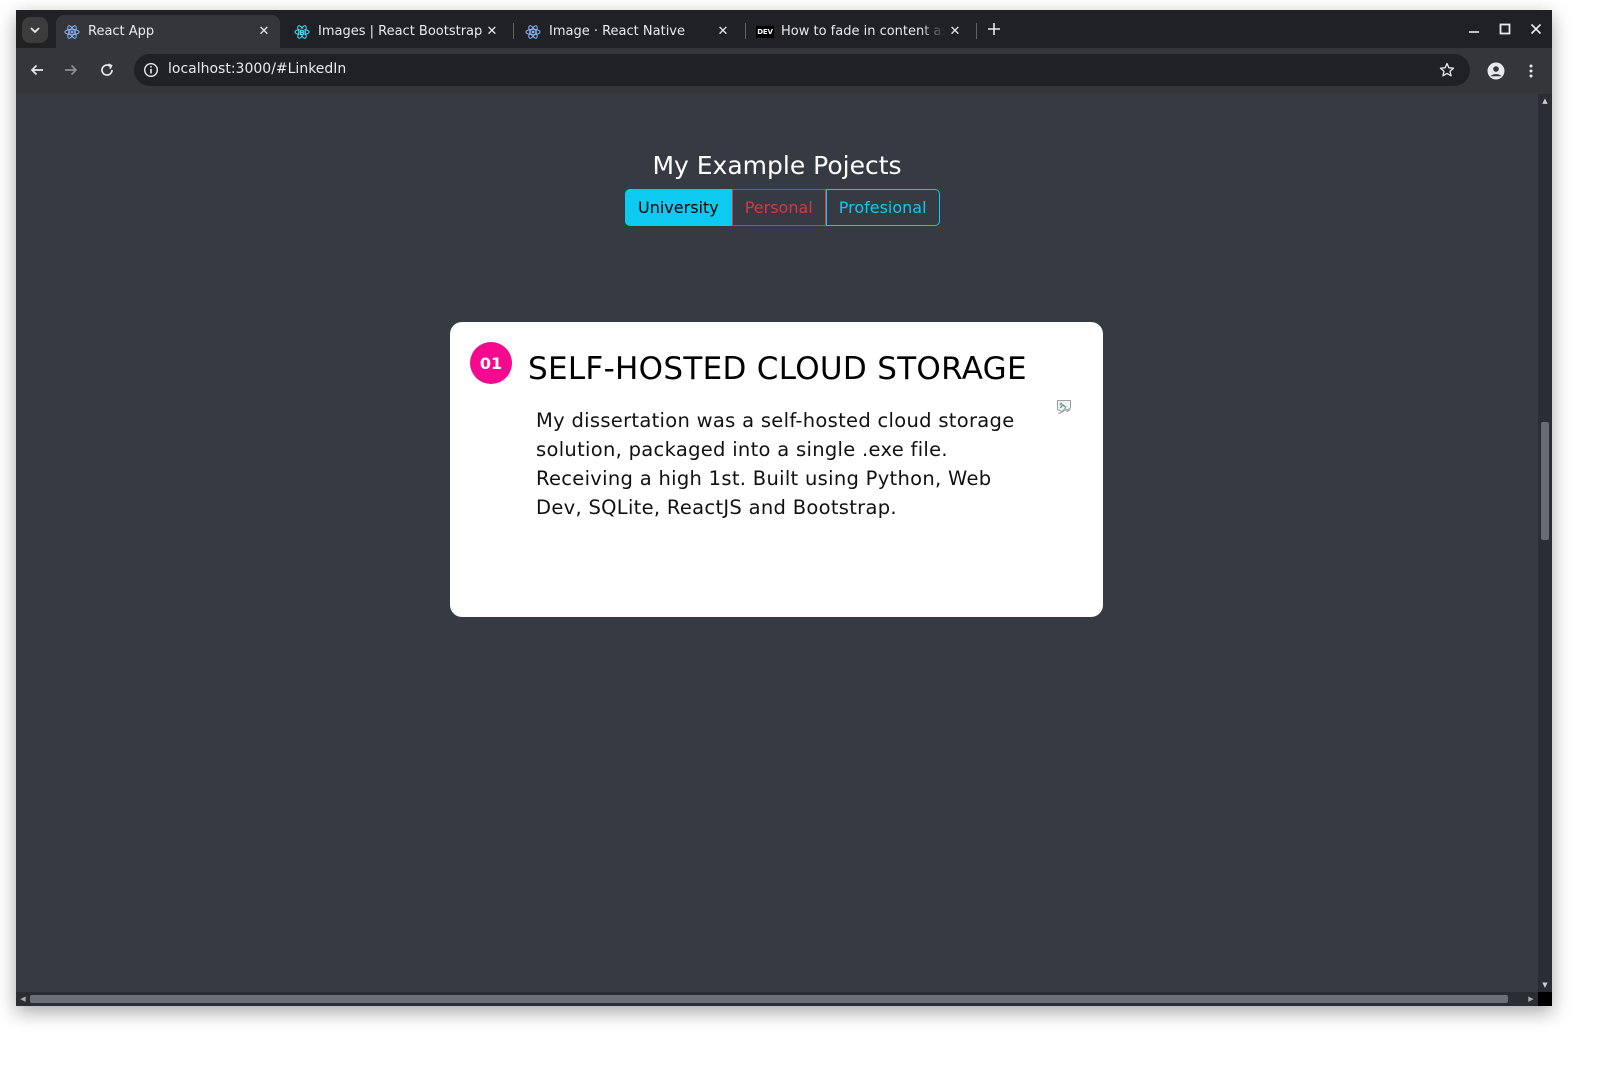 This screenshot has height=1068, width=1613. I want to click on minimize-icon, so click(1474, 32).